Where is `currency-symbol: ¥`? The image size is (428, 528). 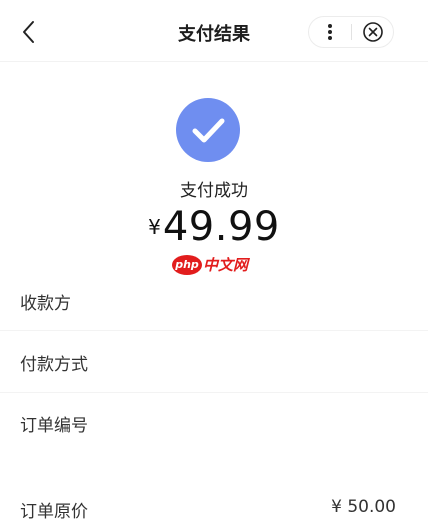
currency-symbol: ¥ is located at coordinates (154, 227).